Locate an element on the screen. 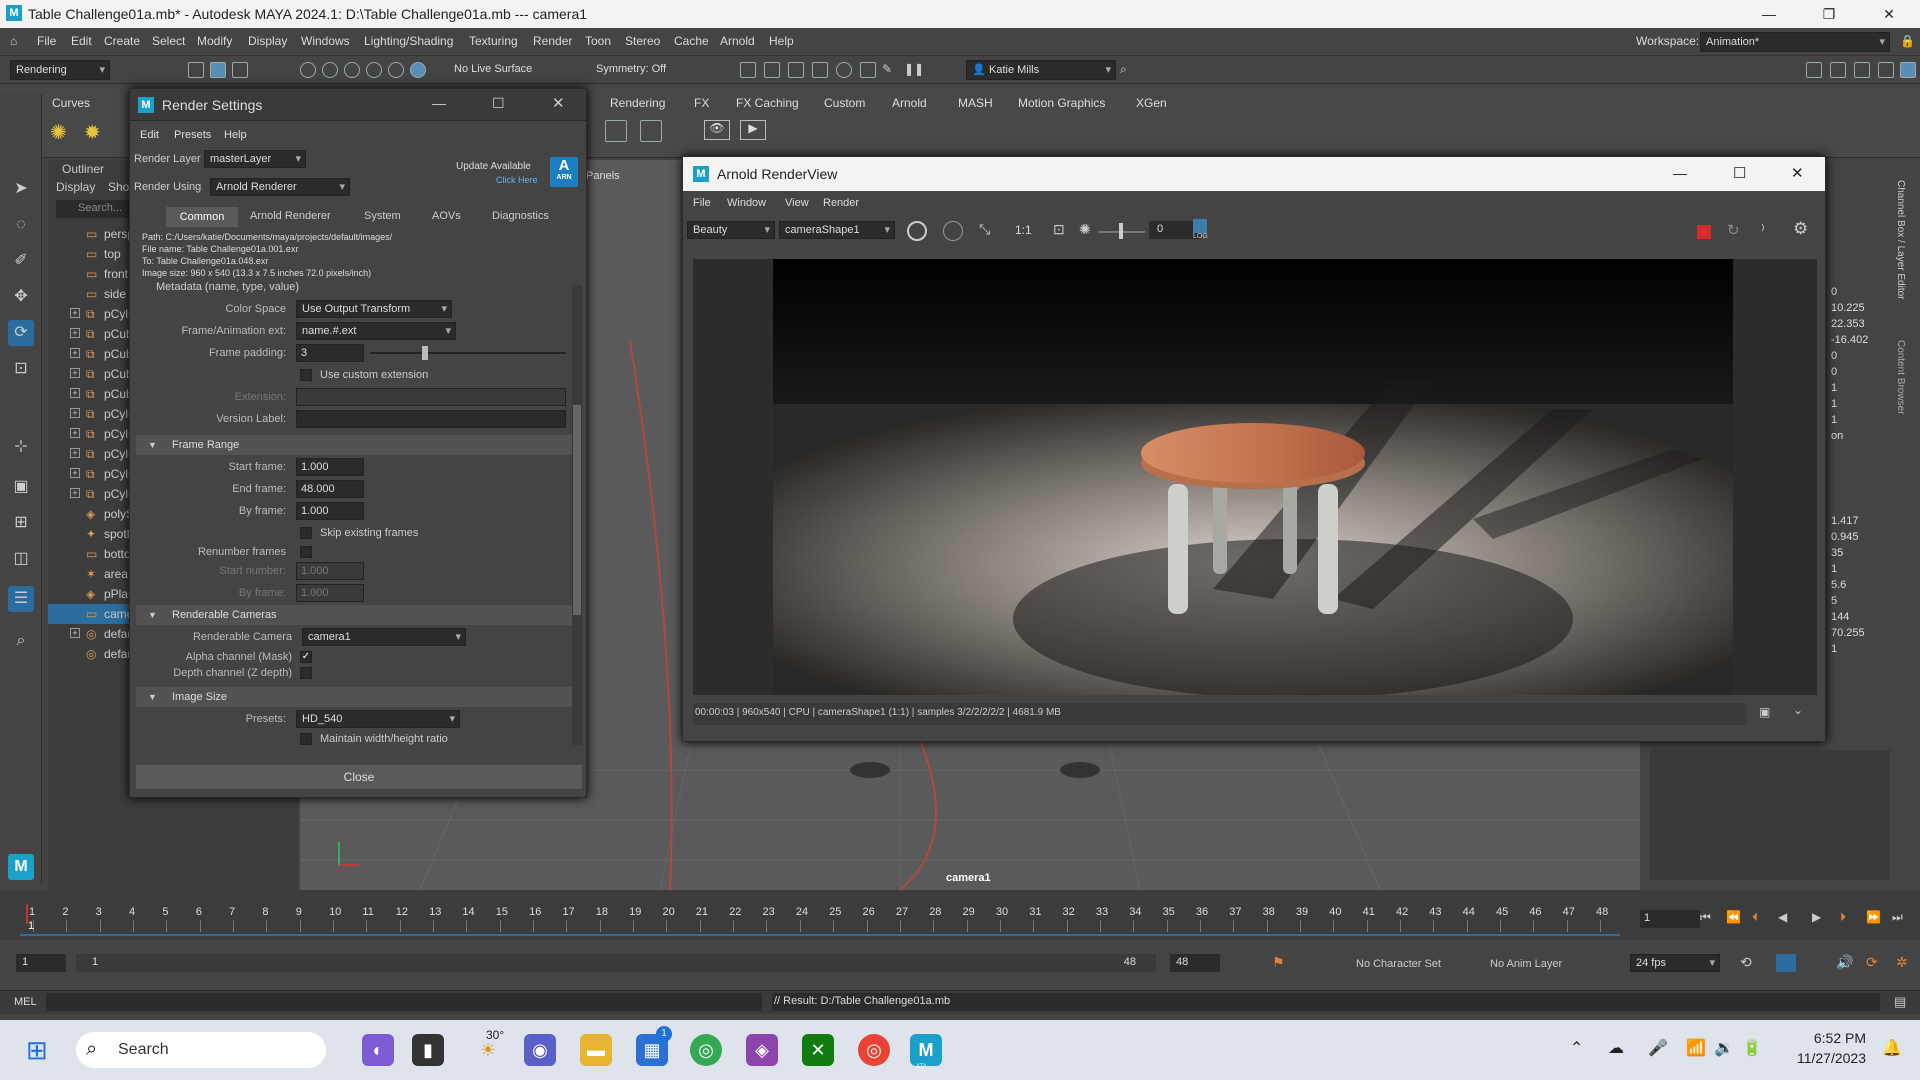 This screenshot has width=1920, height=1080. select-by-object-icon is located at coordinates (218, 70).